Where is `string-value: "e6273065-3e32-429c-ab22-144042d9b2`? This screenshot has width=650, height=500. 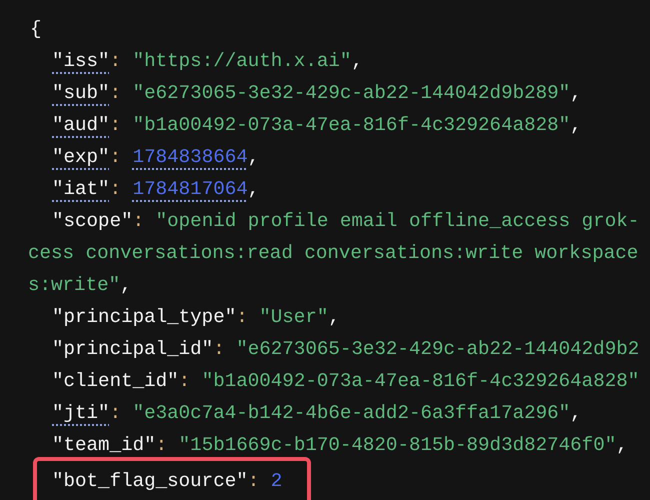
string-value: "e6273065-3e32-429c-ab22-144042d9b2 is located at coordinates (438, 349).